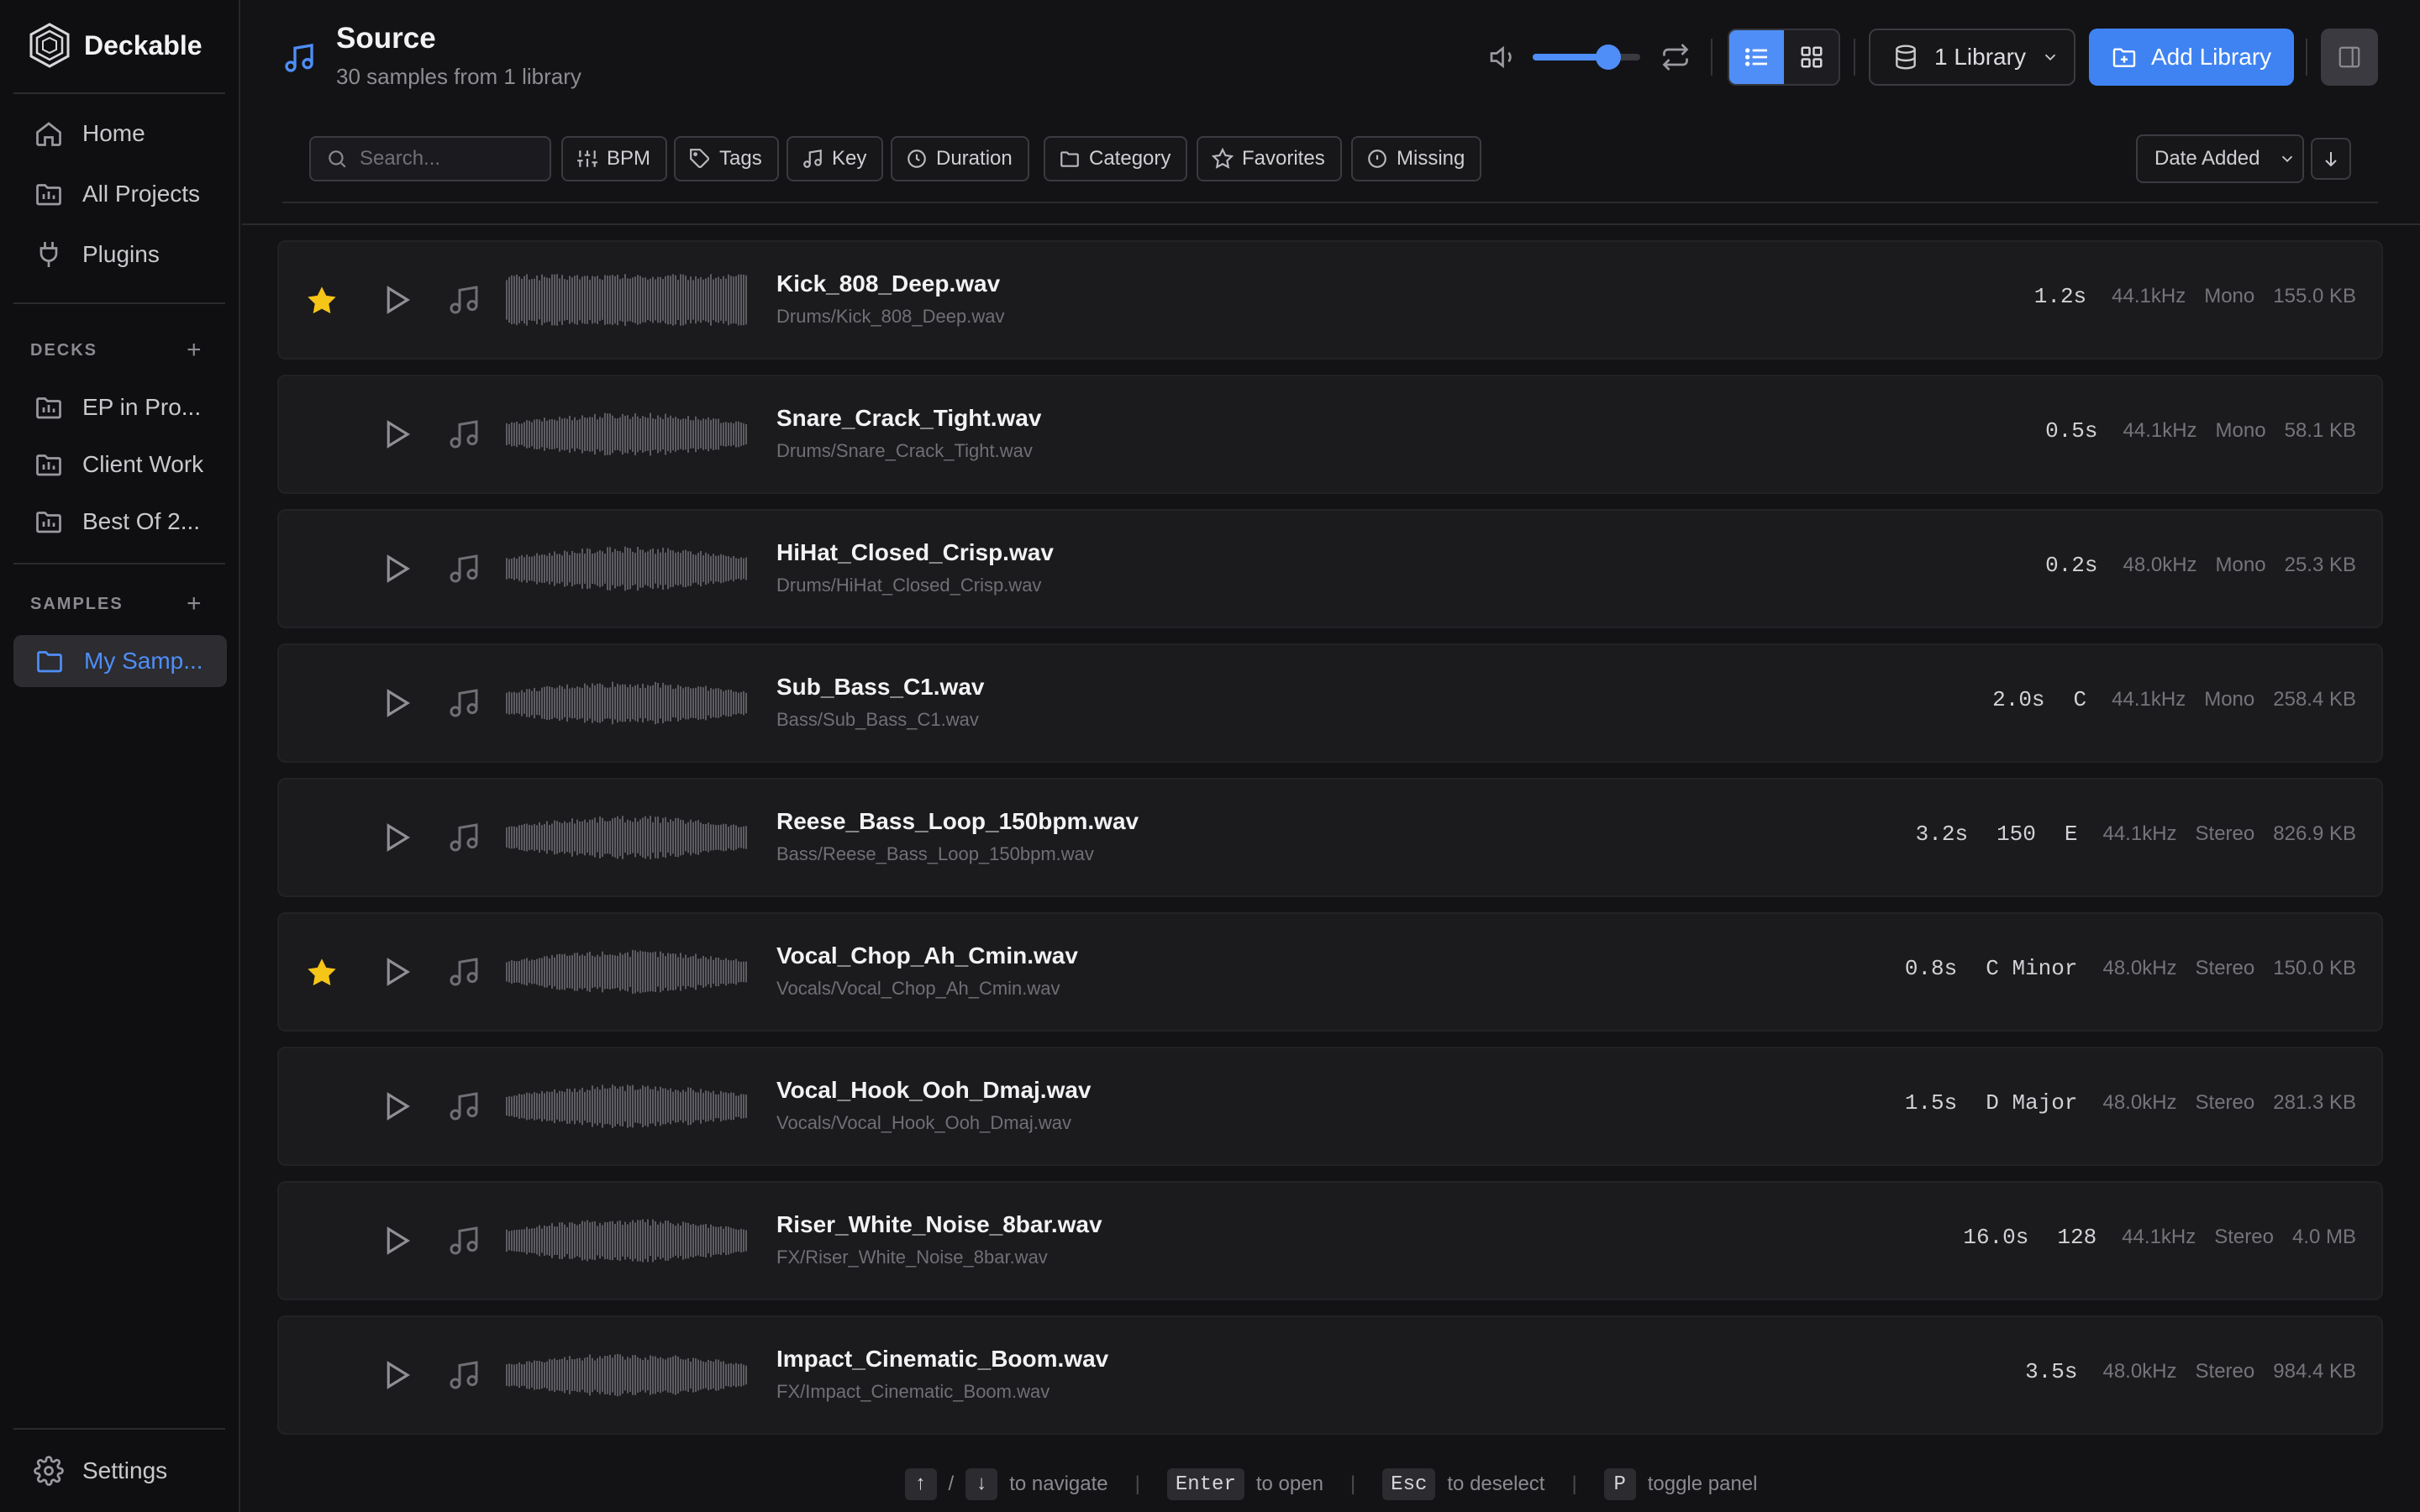 This screenshot has height=1512, width=2420. What do you see at coordinates (1703, 1484) in the screenshot?
I see `hint-text: toggle panel` at bounding box center [1703, 1484].